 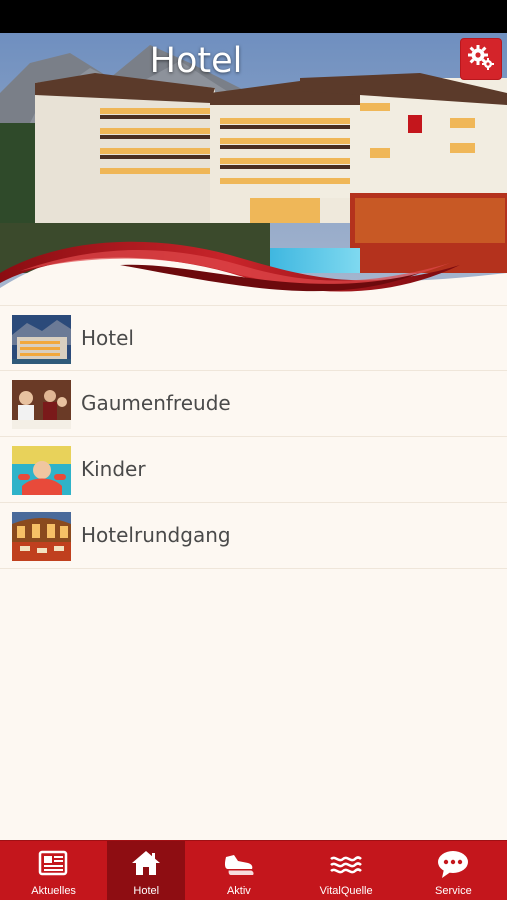 I want to click on tab-aktiv: Aktiv, so click(x=238, y=870).